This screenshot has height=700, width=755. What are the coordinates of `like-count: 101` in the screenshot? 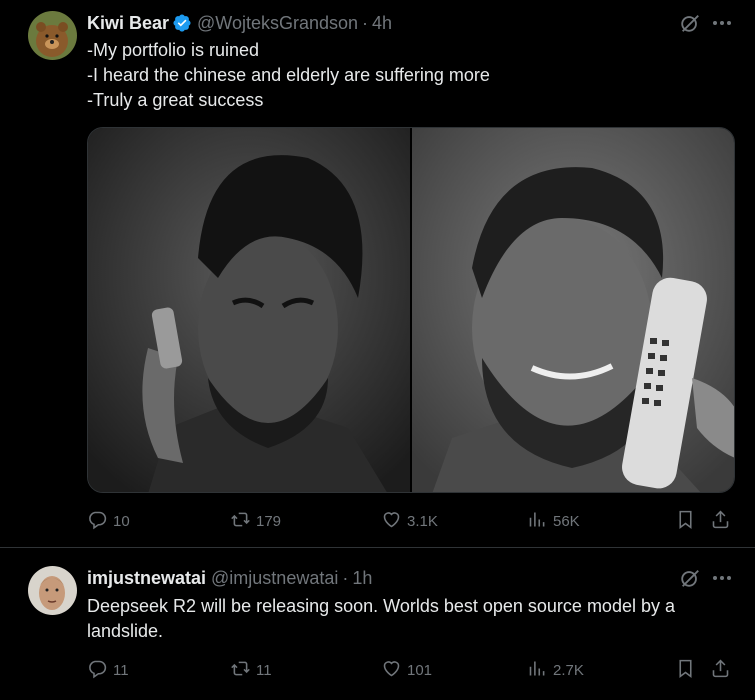 It's located at (420, 670).